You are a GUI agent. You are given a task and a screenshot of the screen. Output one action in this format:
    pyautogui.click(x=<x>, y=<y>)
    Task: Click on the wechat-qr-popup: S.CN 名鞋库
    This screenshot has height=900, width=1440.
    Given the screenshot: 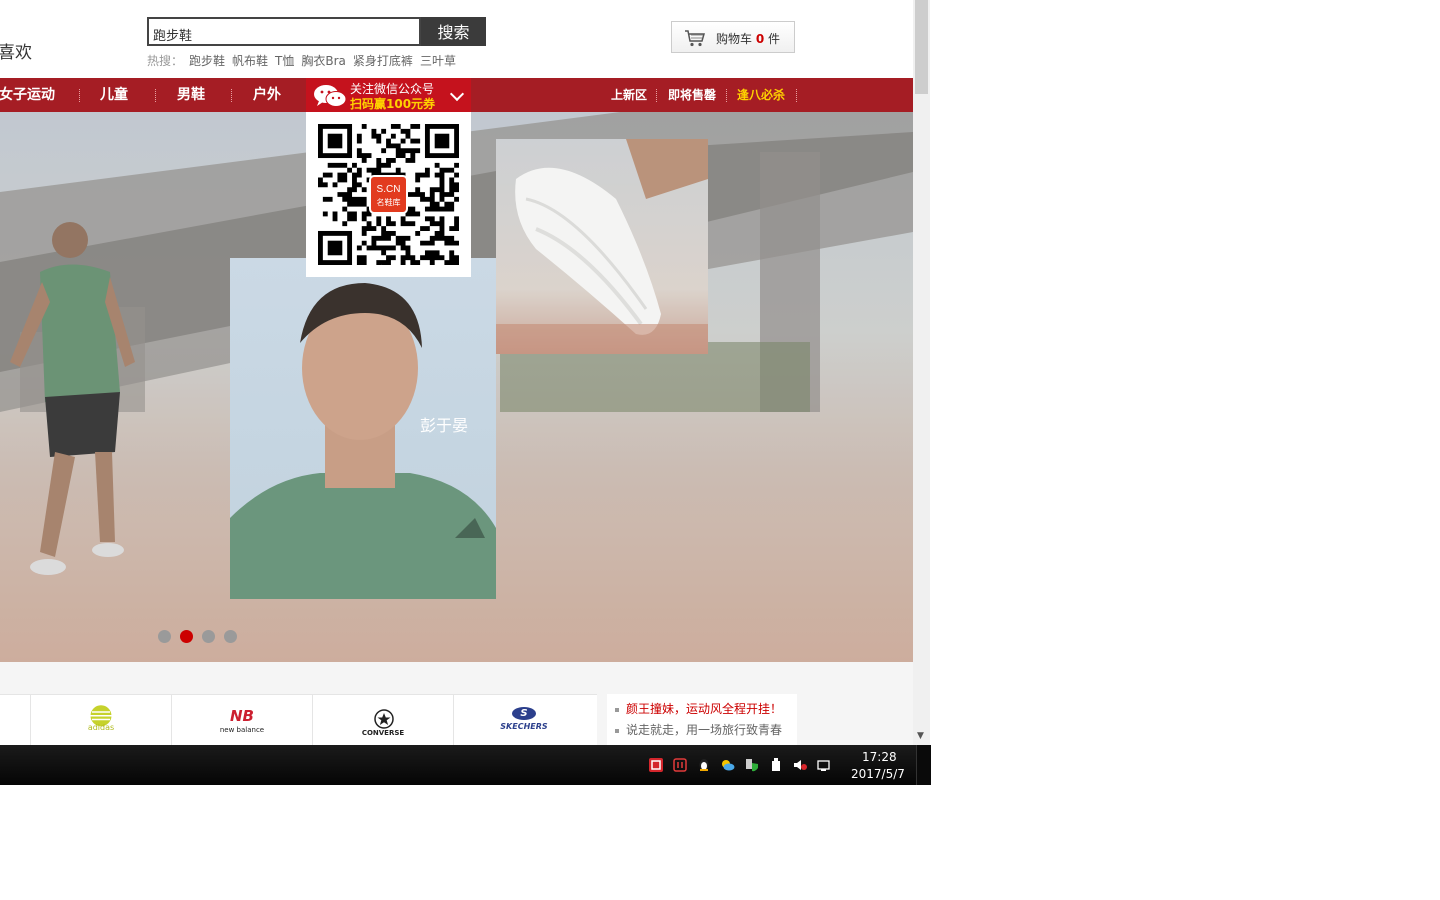 What is the action you would take?
    pyautogui.click(x=388, y=194)
    